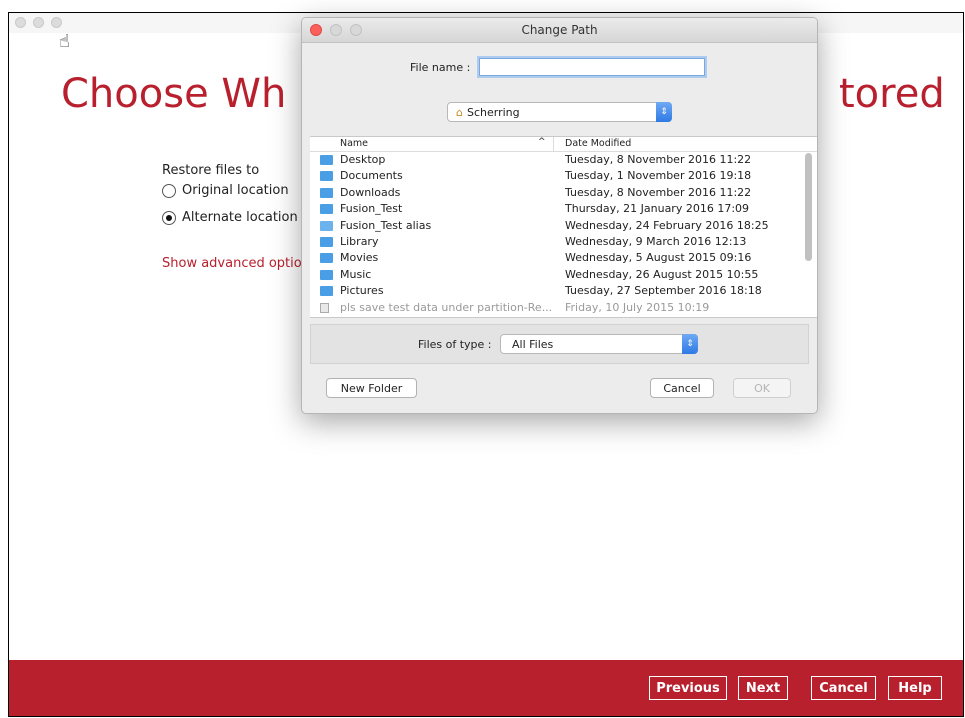  What do you see at coordinates (371, 209) in the screenshot?
I see `file-name: Fusion_Test` at bounding box center [371, 209].